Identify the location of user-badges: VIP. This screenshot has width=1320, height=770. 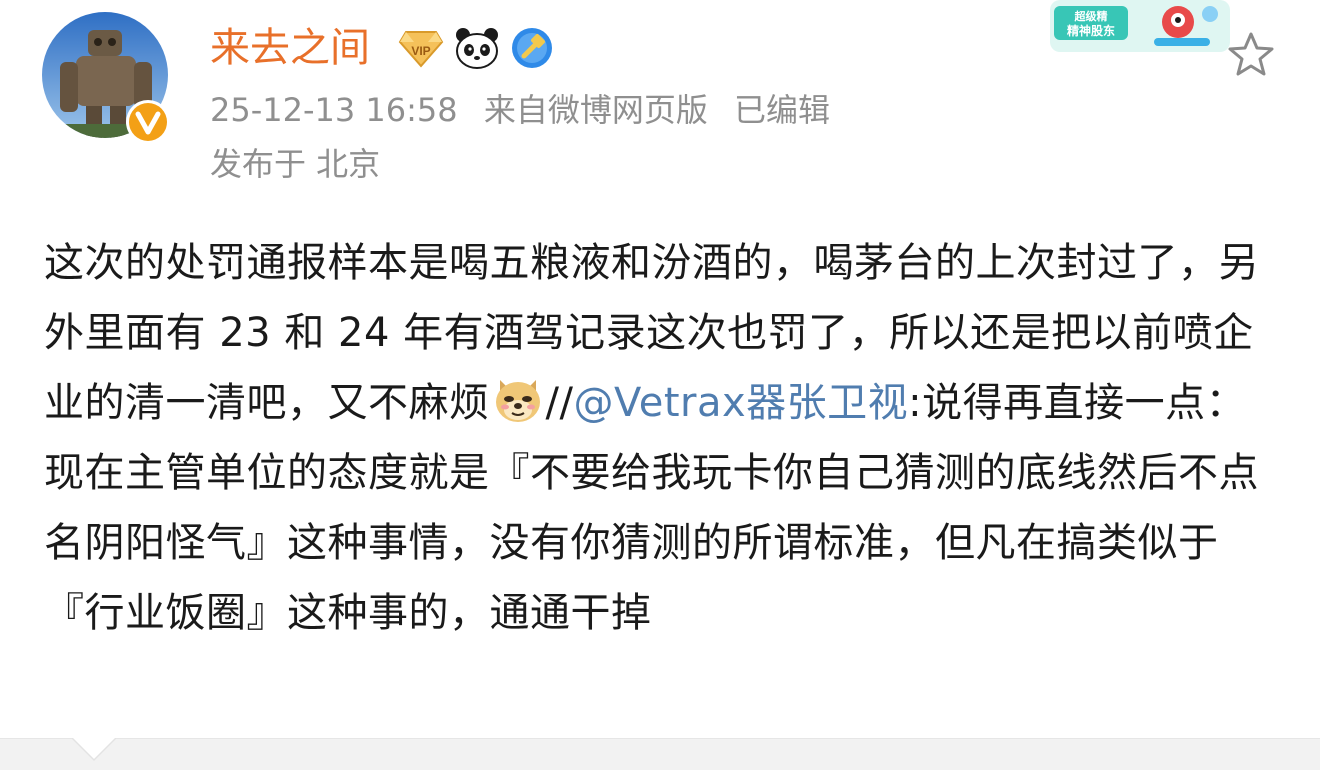
(476, 48).